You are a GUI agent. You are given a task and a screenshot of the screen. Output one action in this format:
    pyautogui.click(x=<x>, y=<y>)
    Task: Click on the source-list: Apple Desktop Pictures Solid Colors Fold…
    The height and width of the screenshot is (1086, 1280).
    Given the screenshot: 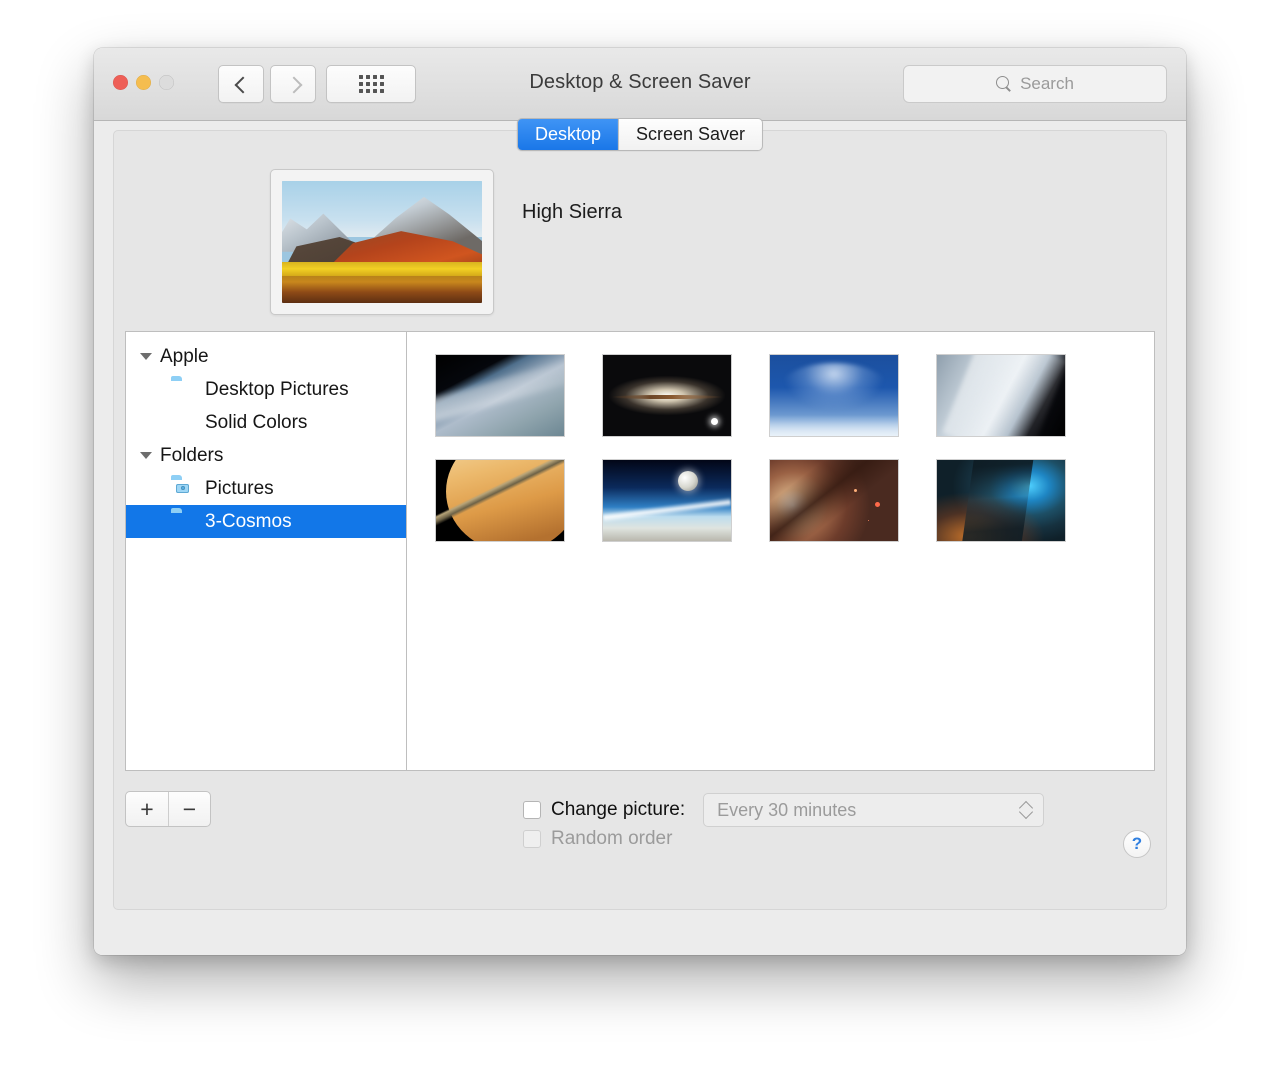 What is the action you would take?
    pyautogui.click(x=266, y=551)
    